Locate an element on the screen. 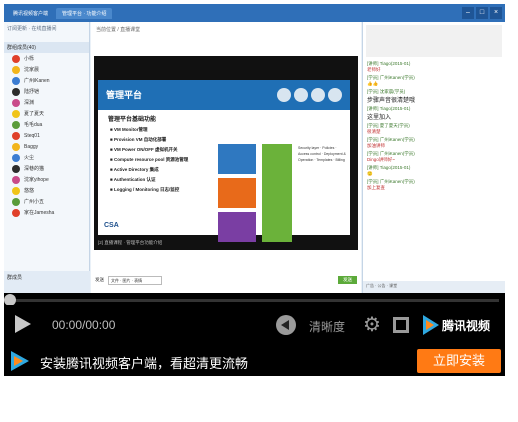 This screenshot has height=422, width=518. install-banner: 安装腾讯视频客户端，看超清更流畅 立即安装 is located at coordinates (254, 360).